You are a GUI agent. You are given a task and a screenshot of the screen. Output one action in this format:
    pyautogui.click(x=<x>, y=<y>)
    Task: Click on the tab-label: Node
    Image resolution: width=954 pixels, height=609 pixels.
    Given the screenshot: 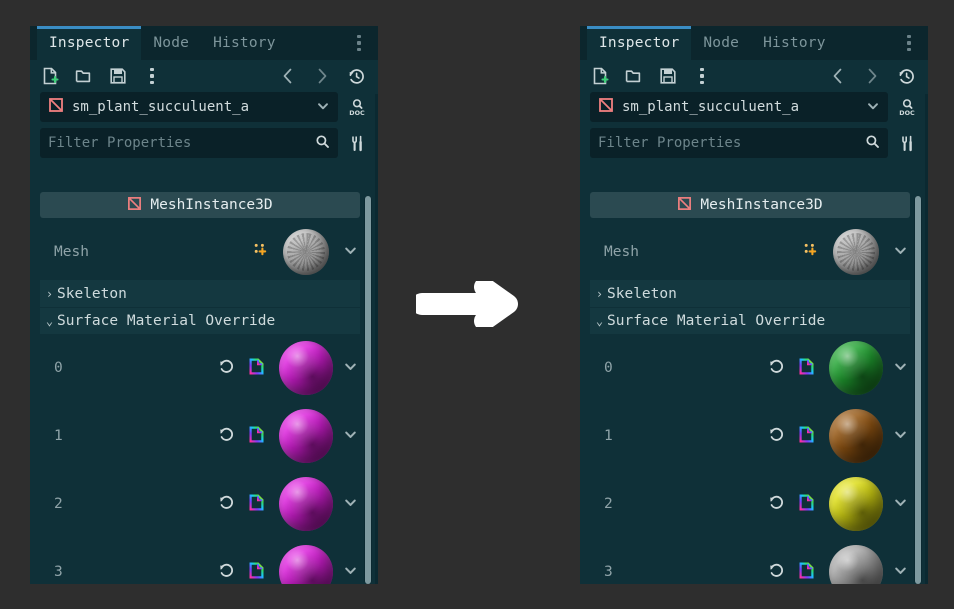 What is the action you would take?
    pyautogui.click(x=171, y=43)
    